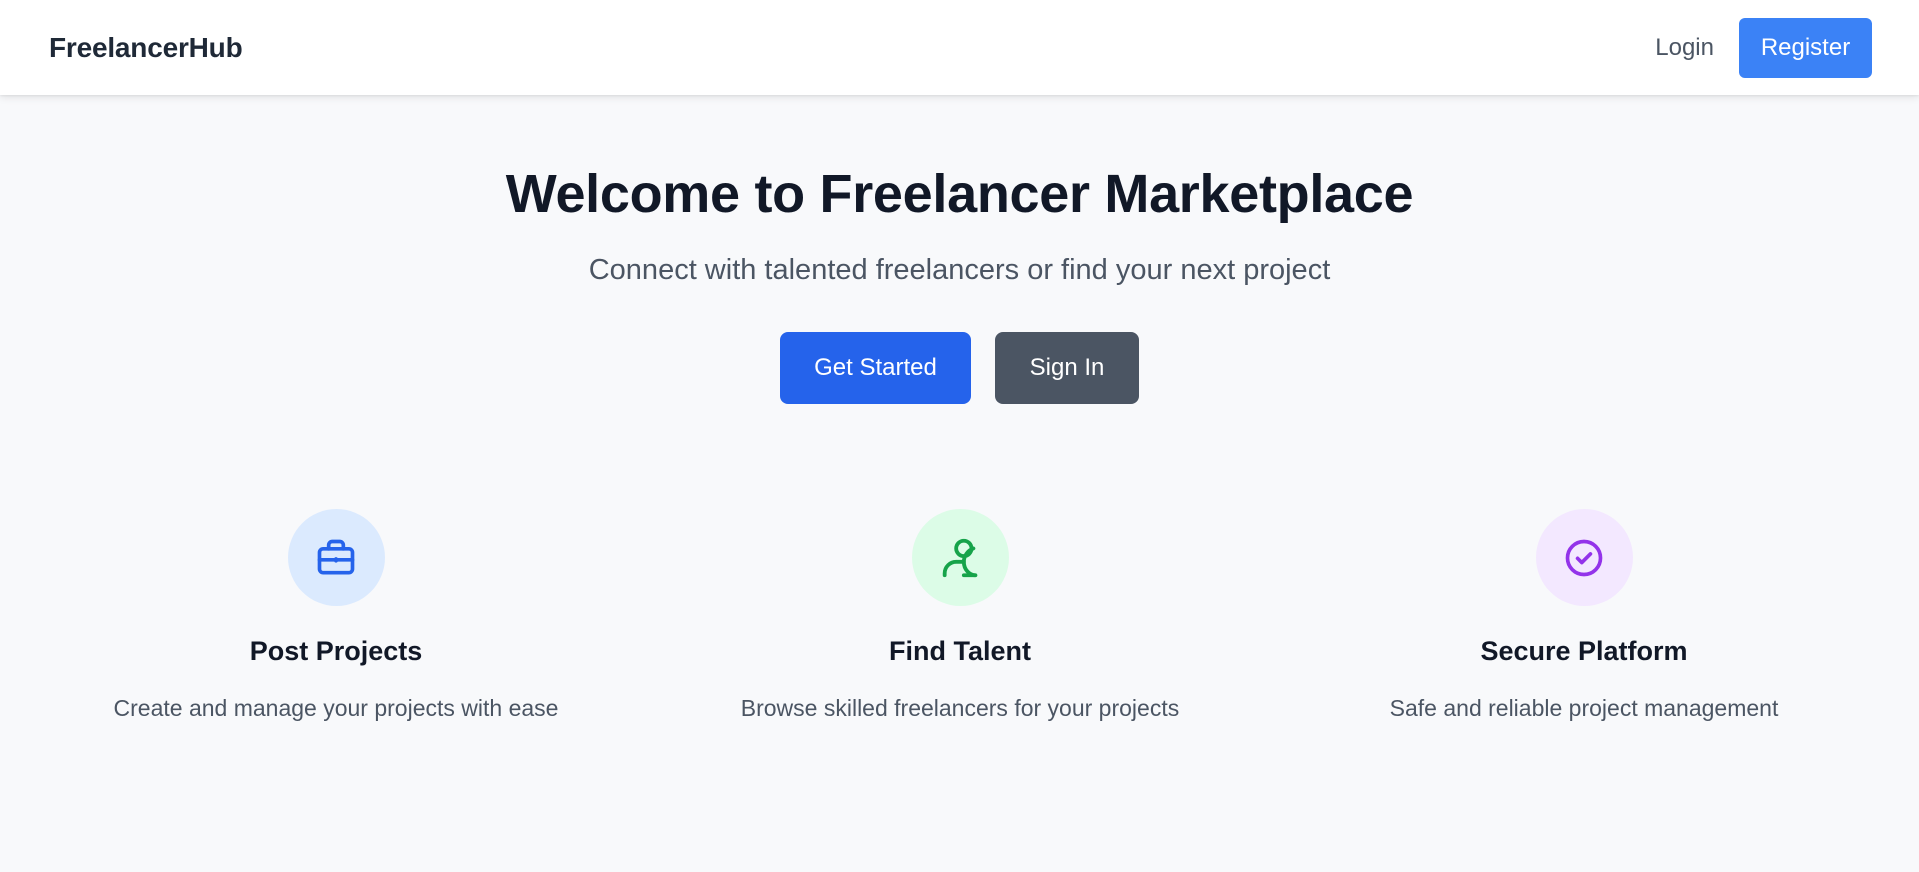  I want to click on navbar: FreelancerHub Login Register, so click(959, 47).